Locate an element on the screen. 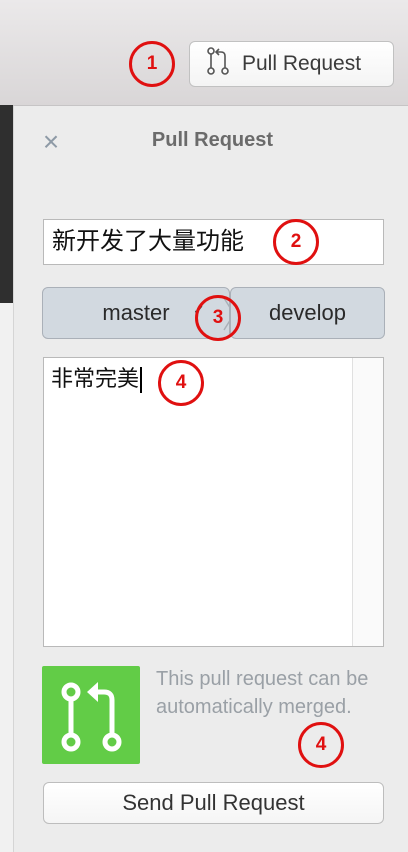  source-branch-label: master is located at coordinates (136, 312).